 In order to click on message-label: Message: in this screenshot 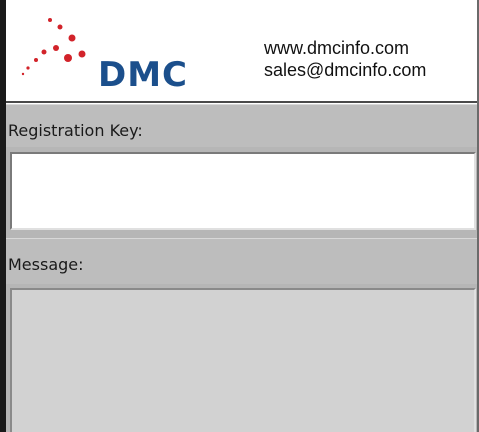, I will do `click(46, 264)`.